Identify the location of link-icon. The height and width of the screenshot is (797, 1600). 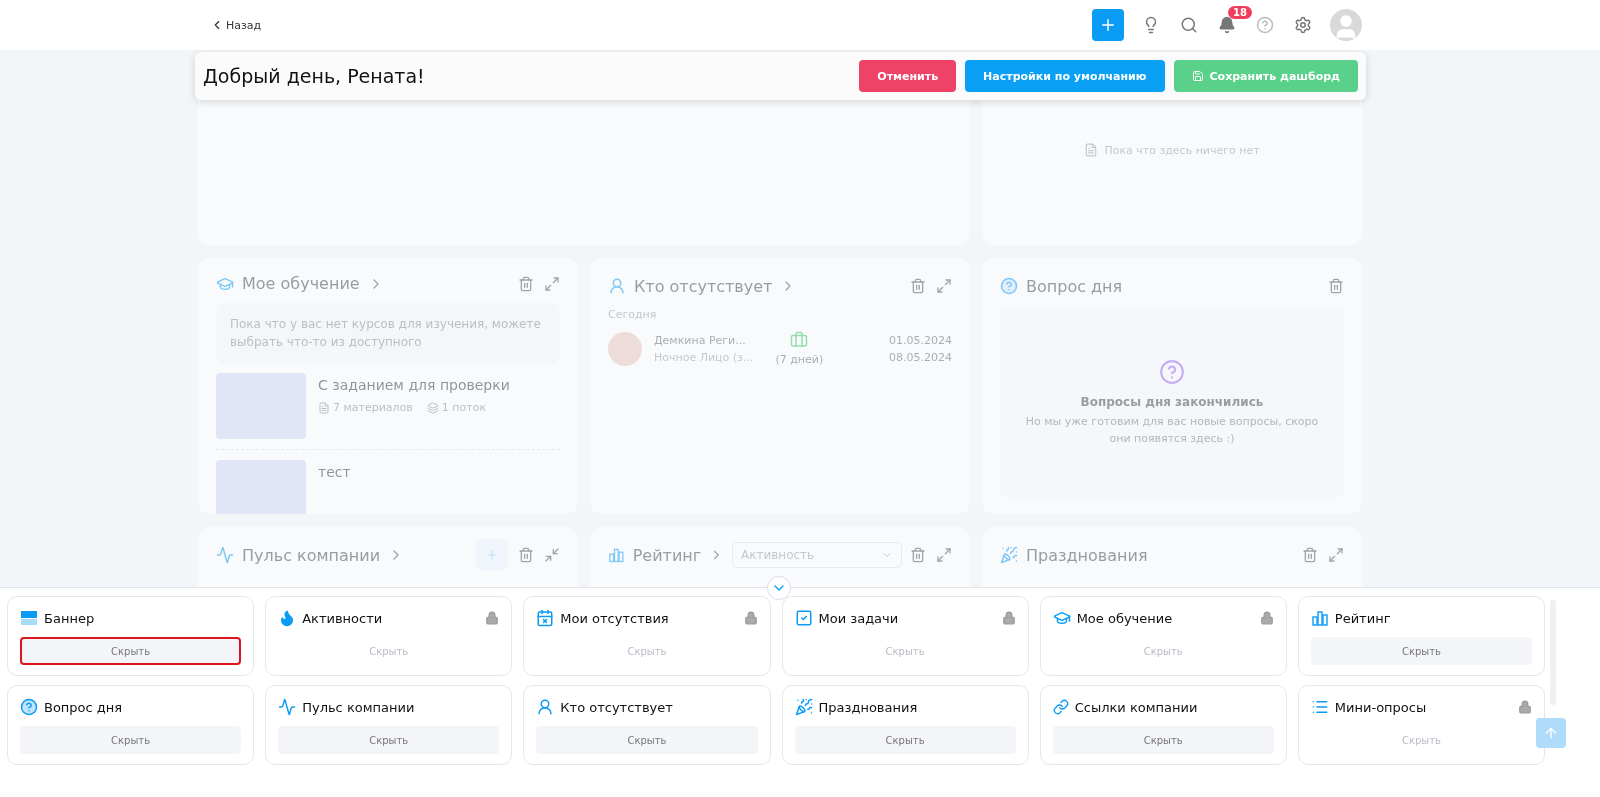
(1060, 707).